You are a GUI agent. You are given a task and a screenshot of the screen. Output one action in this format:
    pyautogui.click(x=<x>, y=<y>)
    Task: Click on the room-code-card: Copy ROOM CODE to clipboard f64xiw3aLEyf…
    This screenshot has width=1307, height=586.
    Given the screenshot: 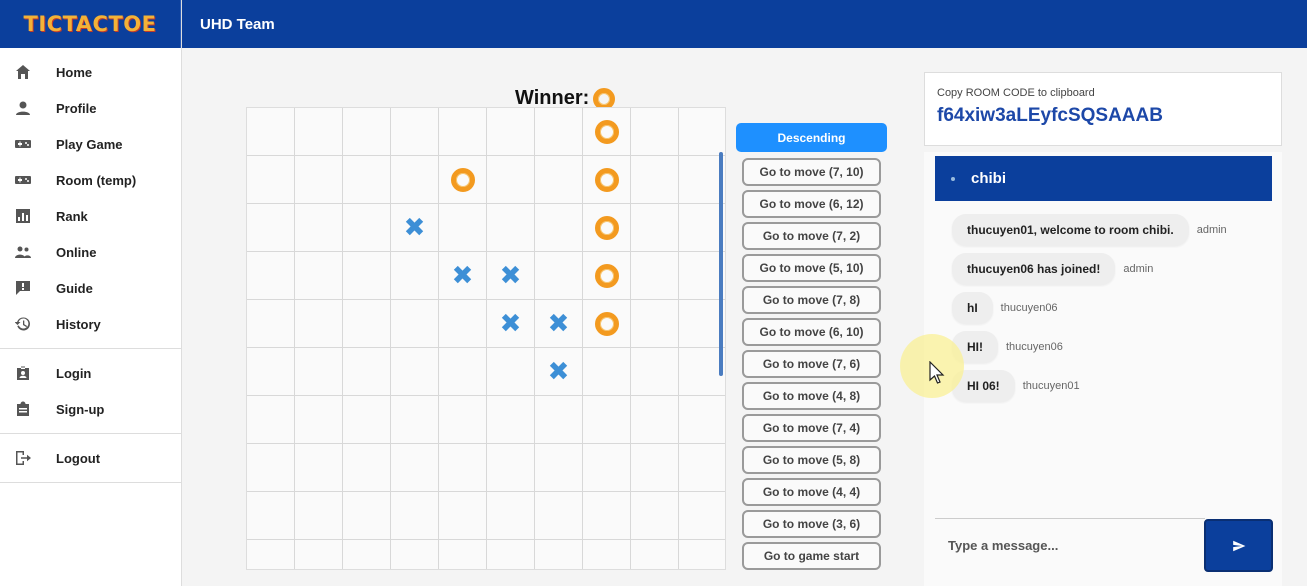 What is the action you would take?
    pyautogui.click(x=1103, y=109)
    